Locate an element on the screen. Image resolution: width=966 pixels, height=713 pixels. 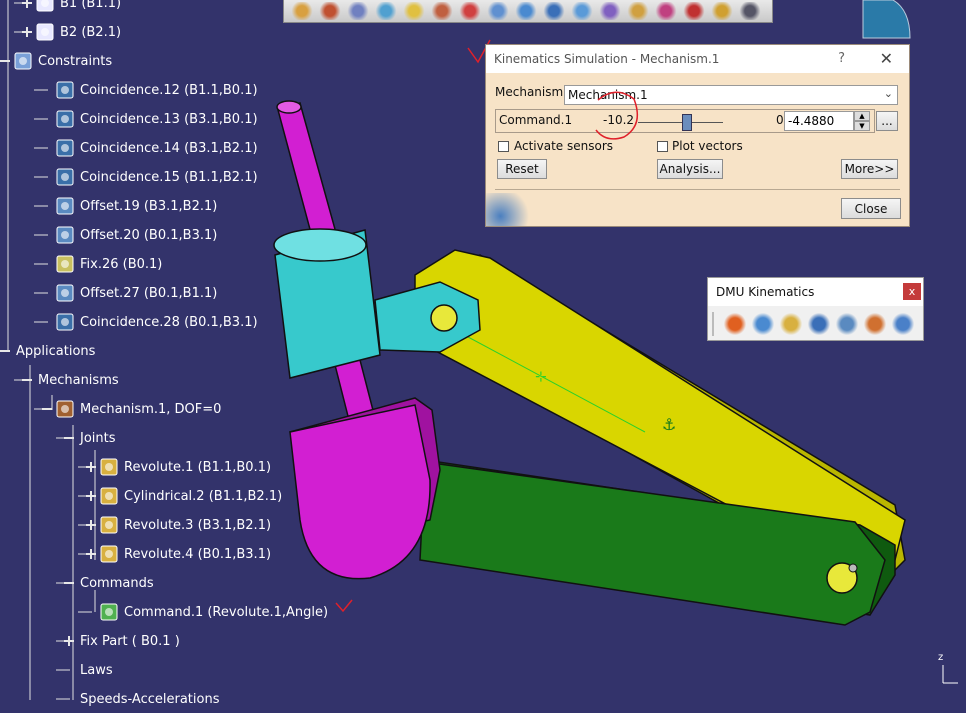
tool-11-icon is located at coordinates (582, 11).